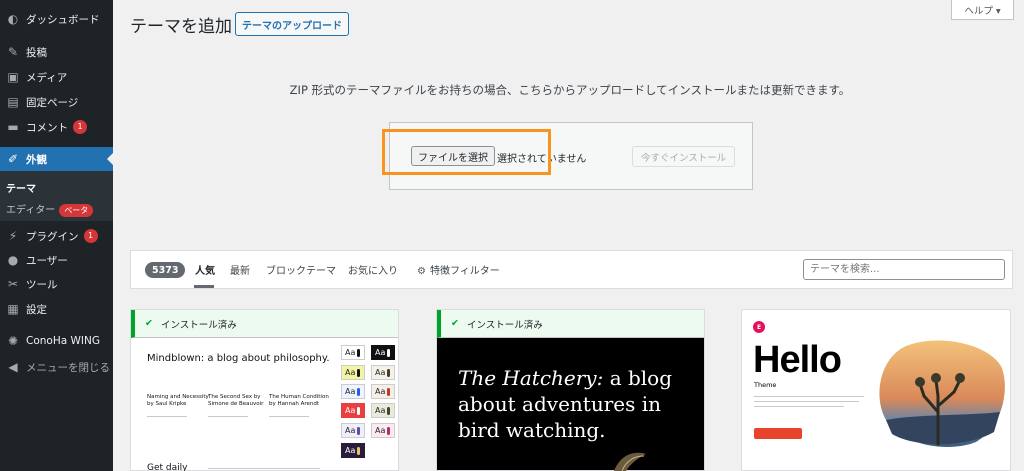 This screenshot has width=1024, height=471. What do you see at coordinates (464, 271) in the screenshot?
I see `feature-filter-label: 特徴フィルター` at bounding box center [464, 271].